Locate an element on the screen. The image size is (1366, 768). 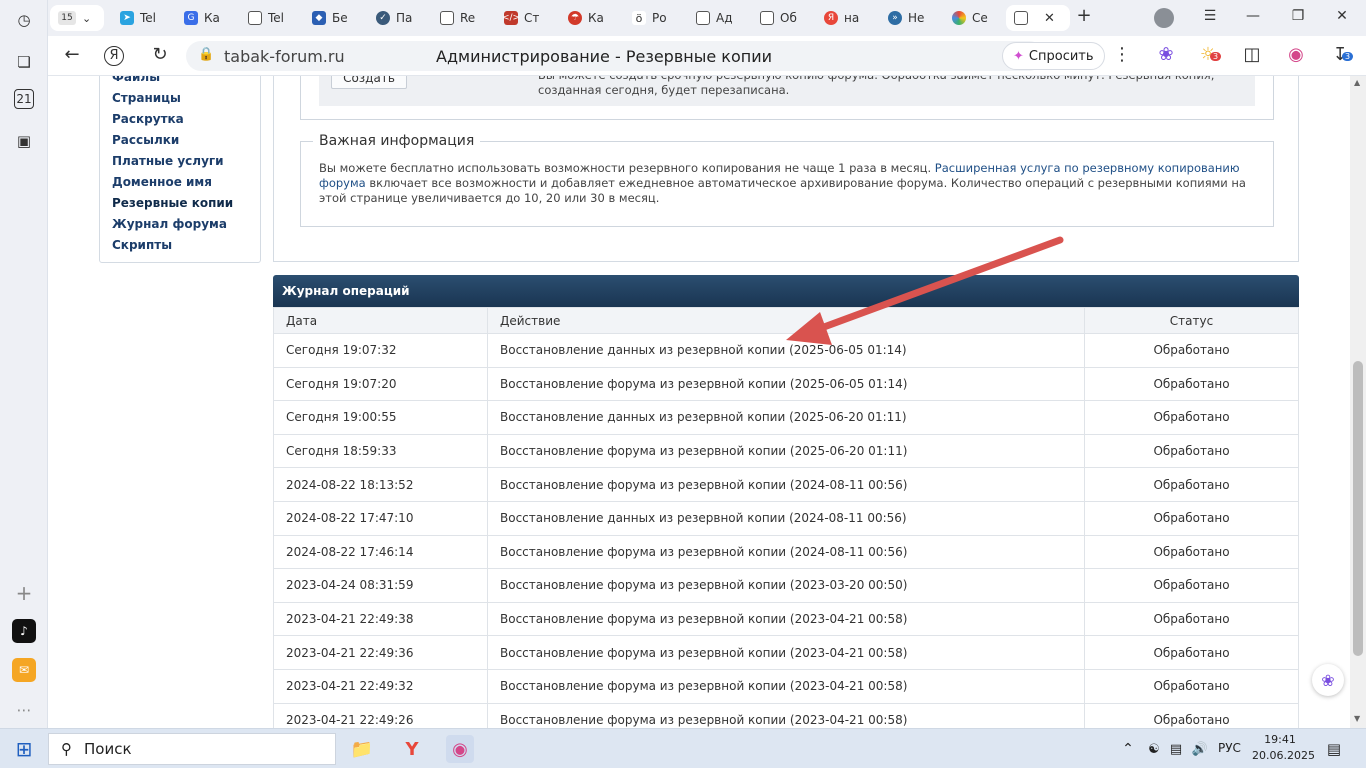
more-vert-icon: ⋮ is located at coordinates (1122, 54).